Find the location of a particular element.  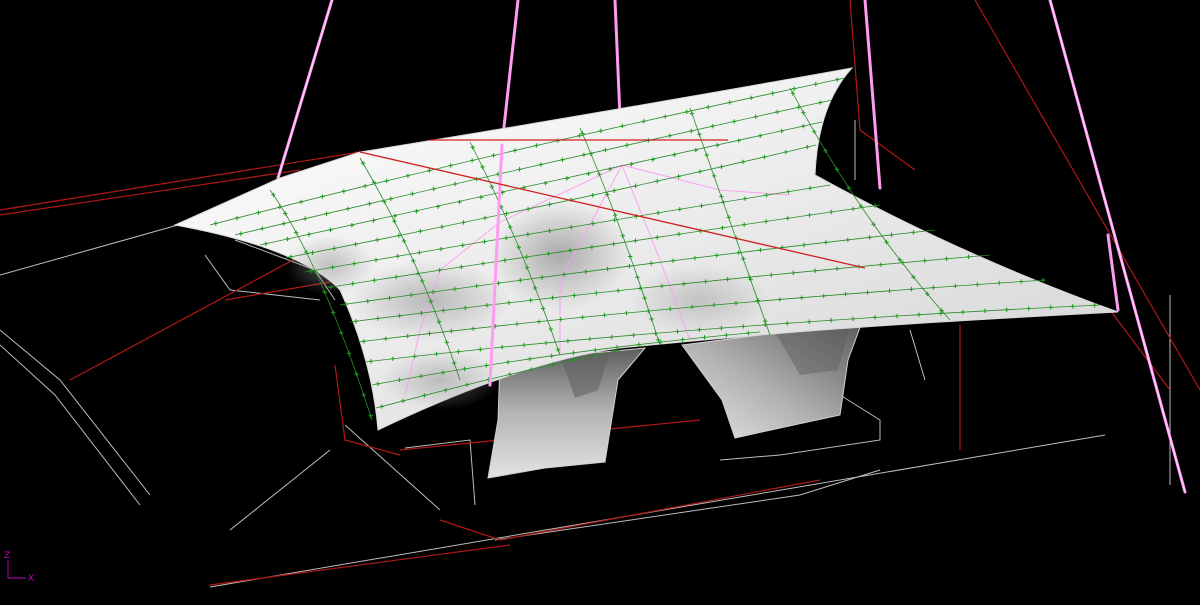

shade-patch is located at coordinates (330, 265).